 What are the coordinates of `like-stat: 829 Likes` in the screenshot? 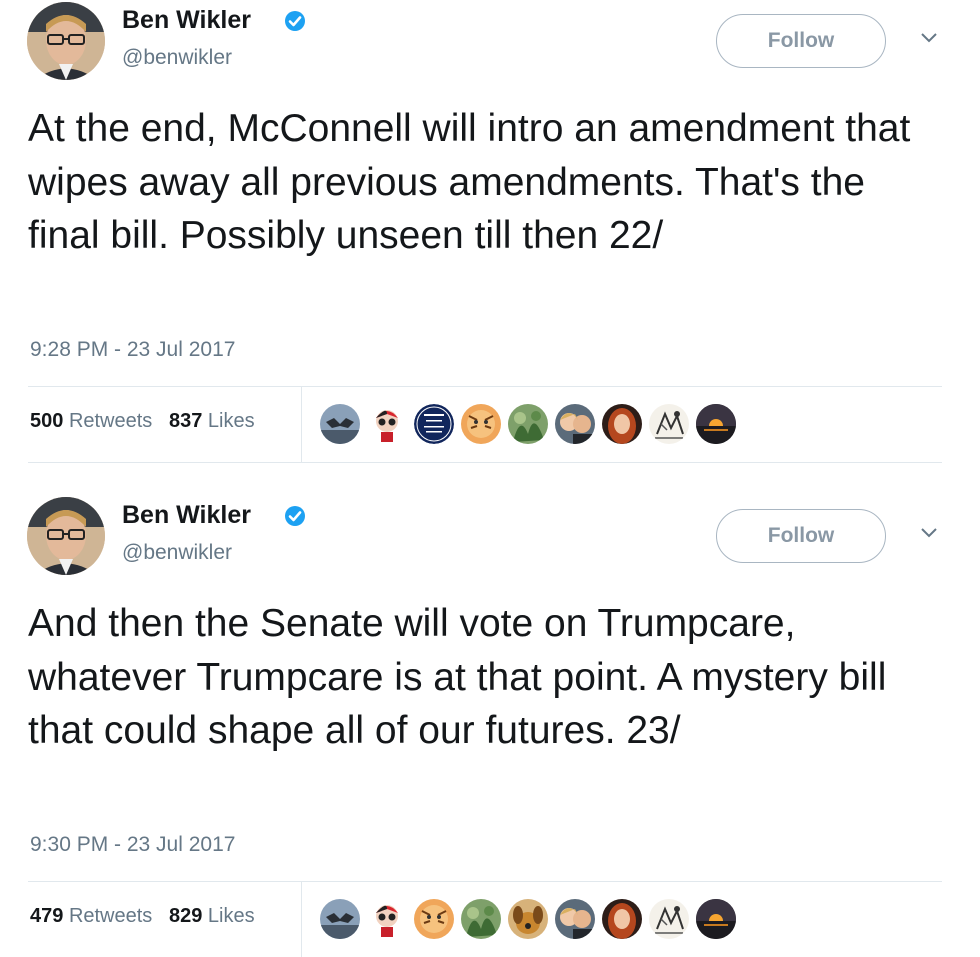 It's located at (212, 916).